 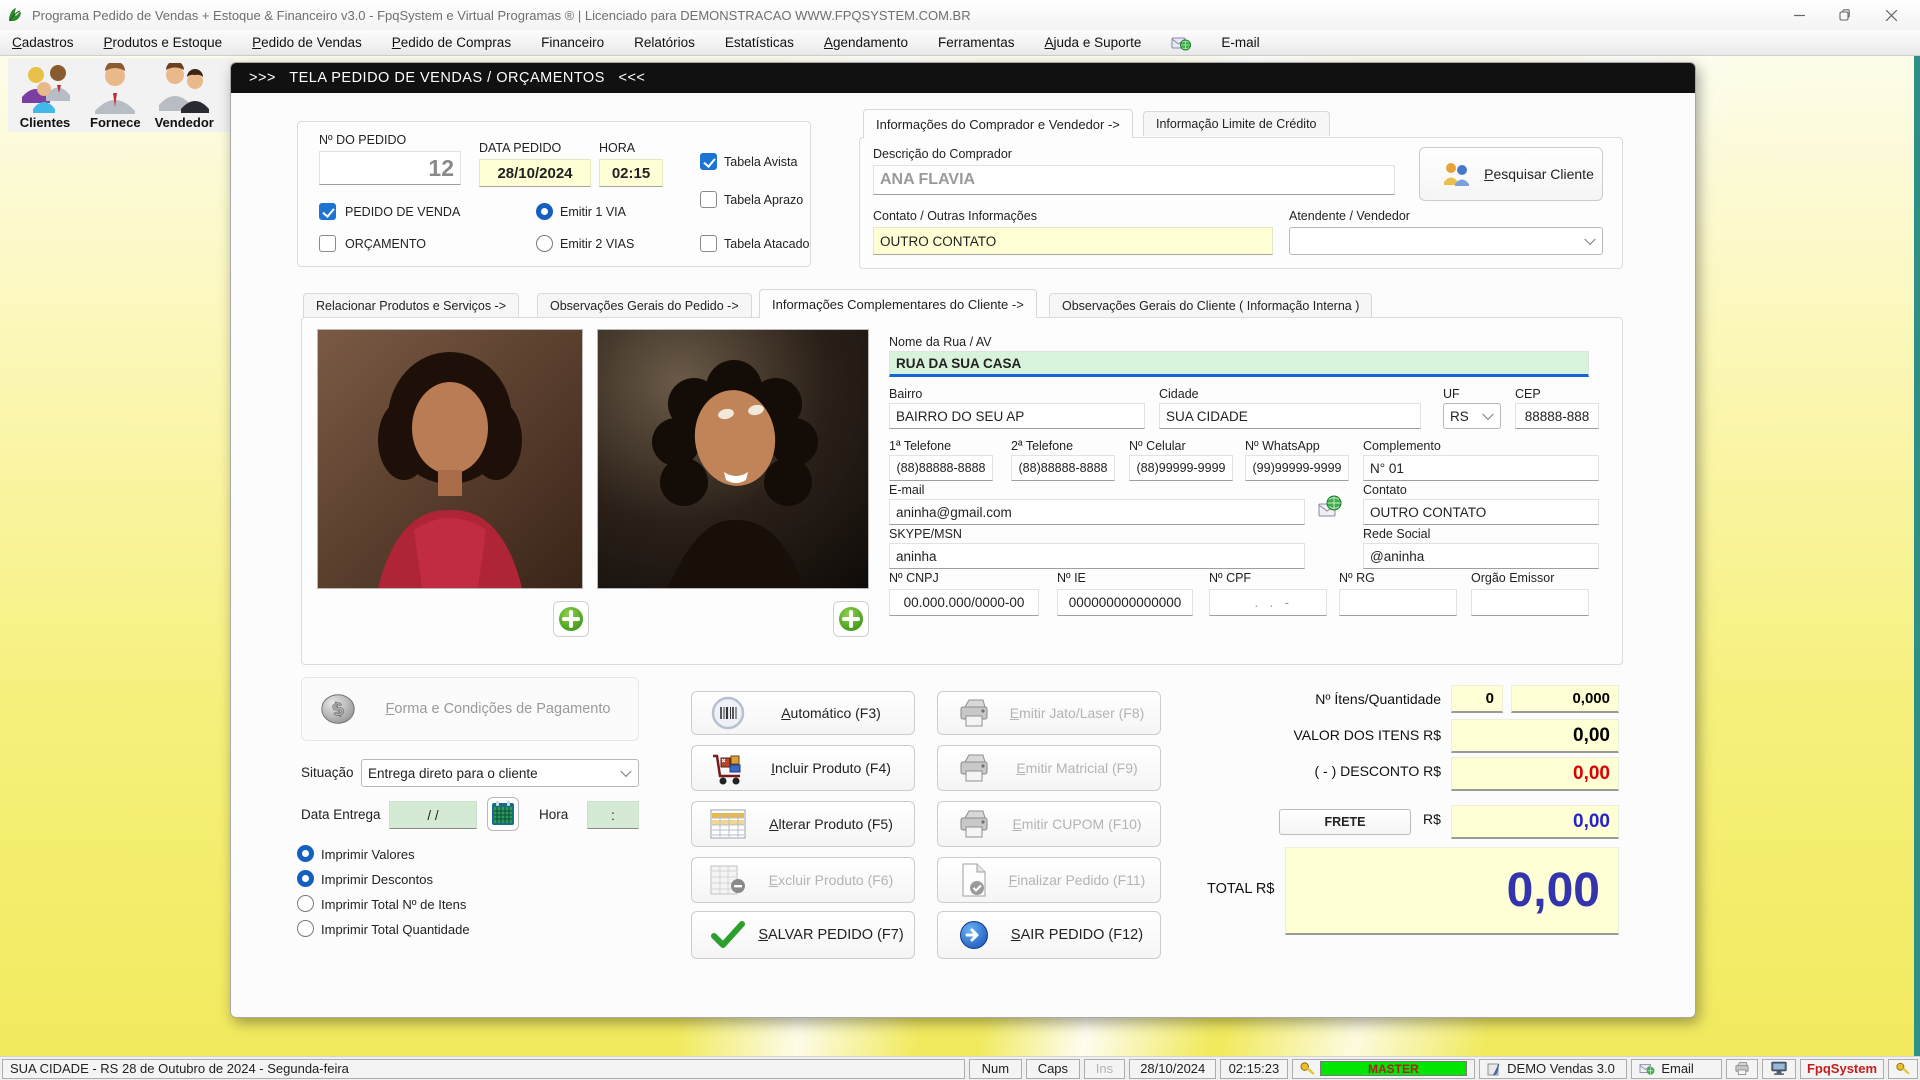 I want to click on status-printer, so click(x=1742, y=1068).